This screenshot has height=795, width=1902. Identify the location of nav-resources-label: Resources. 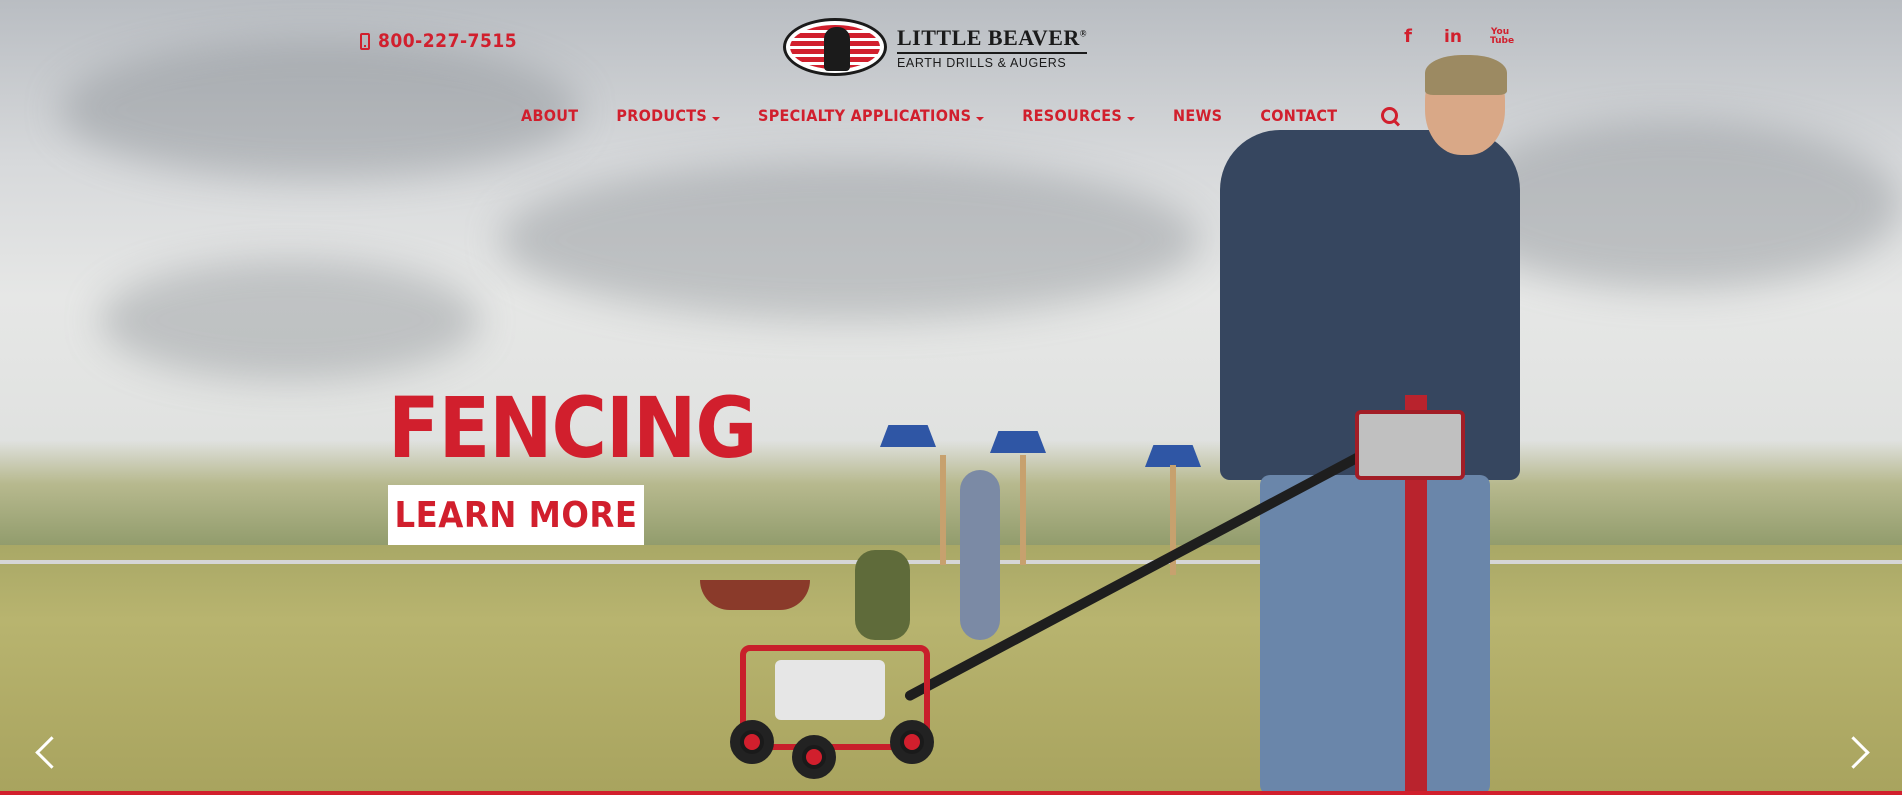
(1072, 115).